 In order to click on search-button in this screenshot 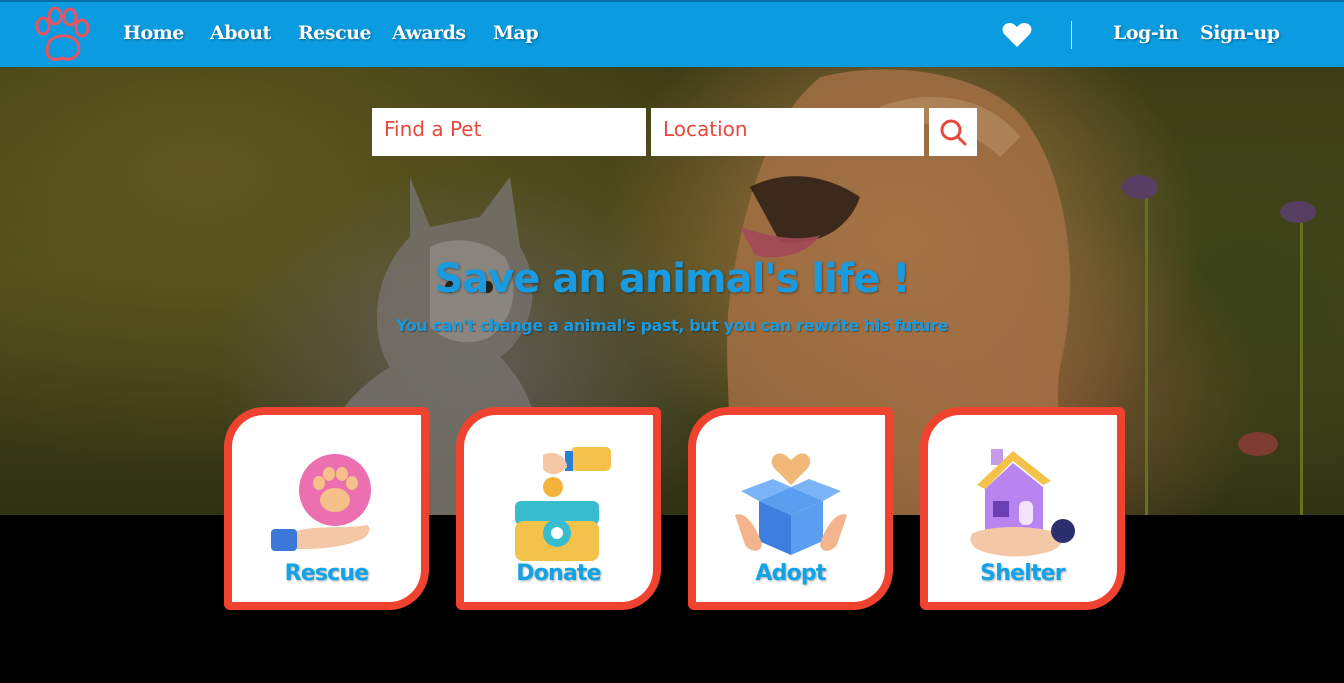, I will do `click(953, 132)`.